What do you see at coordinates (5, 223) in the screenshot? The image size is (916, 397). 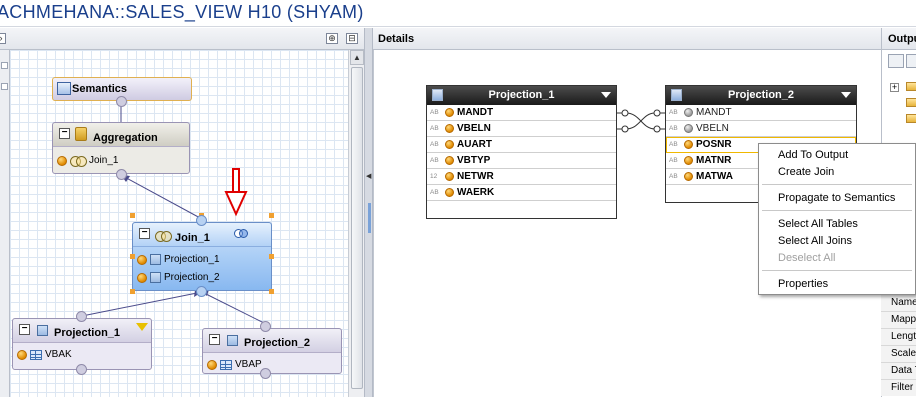 I see `palette-strip` at bounding box center [5, 223].